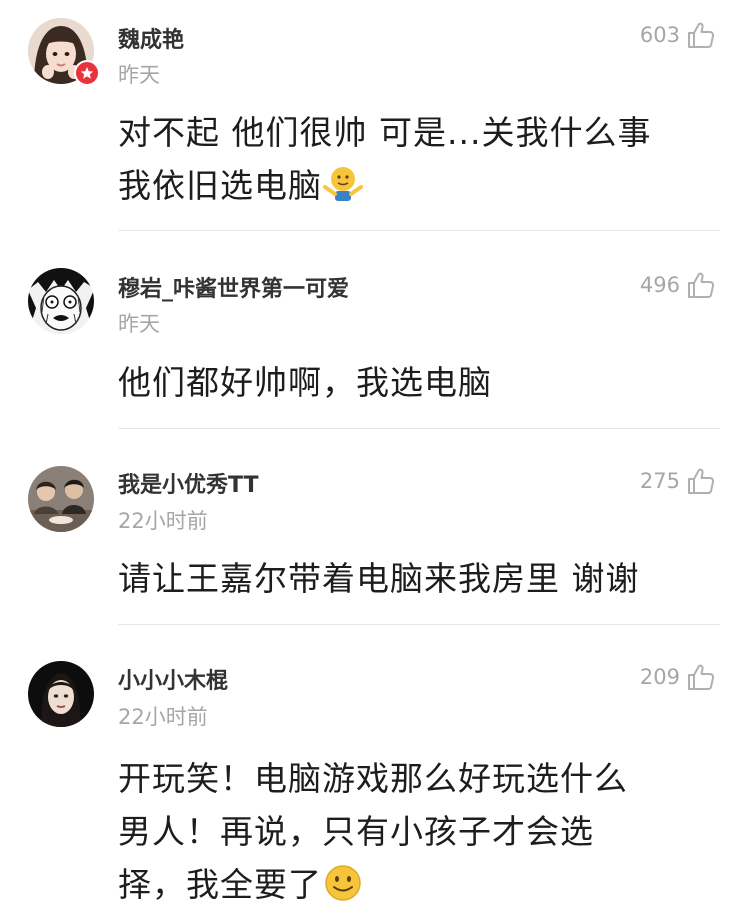 The image size is (750, 921). I want to click on comment-text: 请让王嘉尔带着电脑来我房里 谢谢, so click(414, 578).